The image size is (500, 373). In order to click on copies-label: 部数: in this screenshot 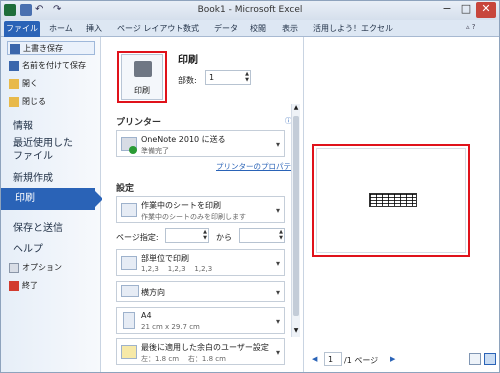, I will do `click(187, 80)`.